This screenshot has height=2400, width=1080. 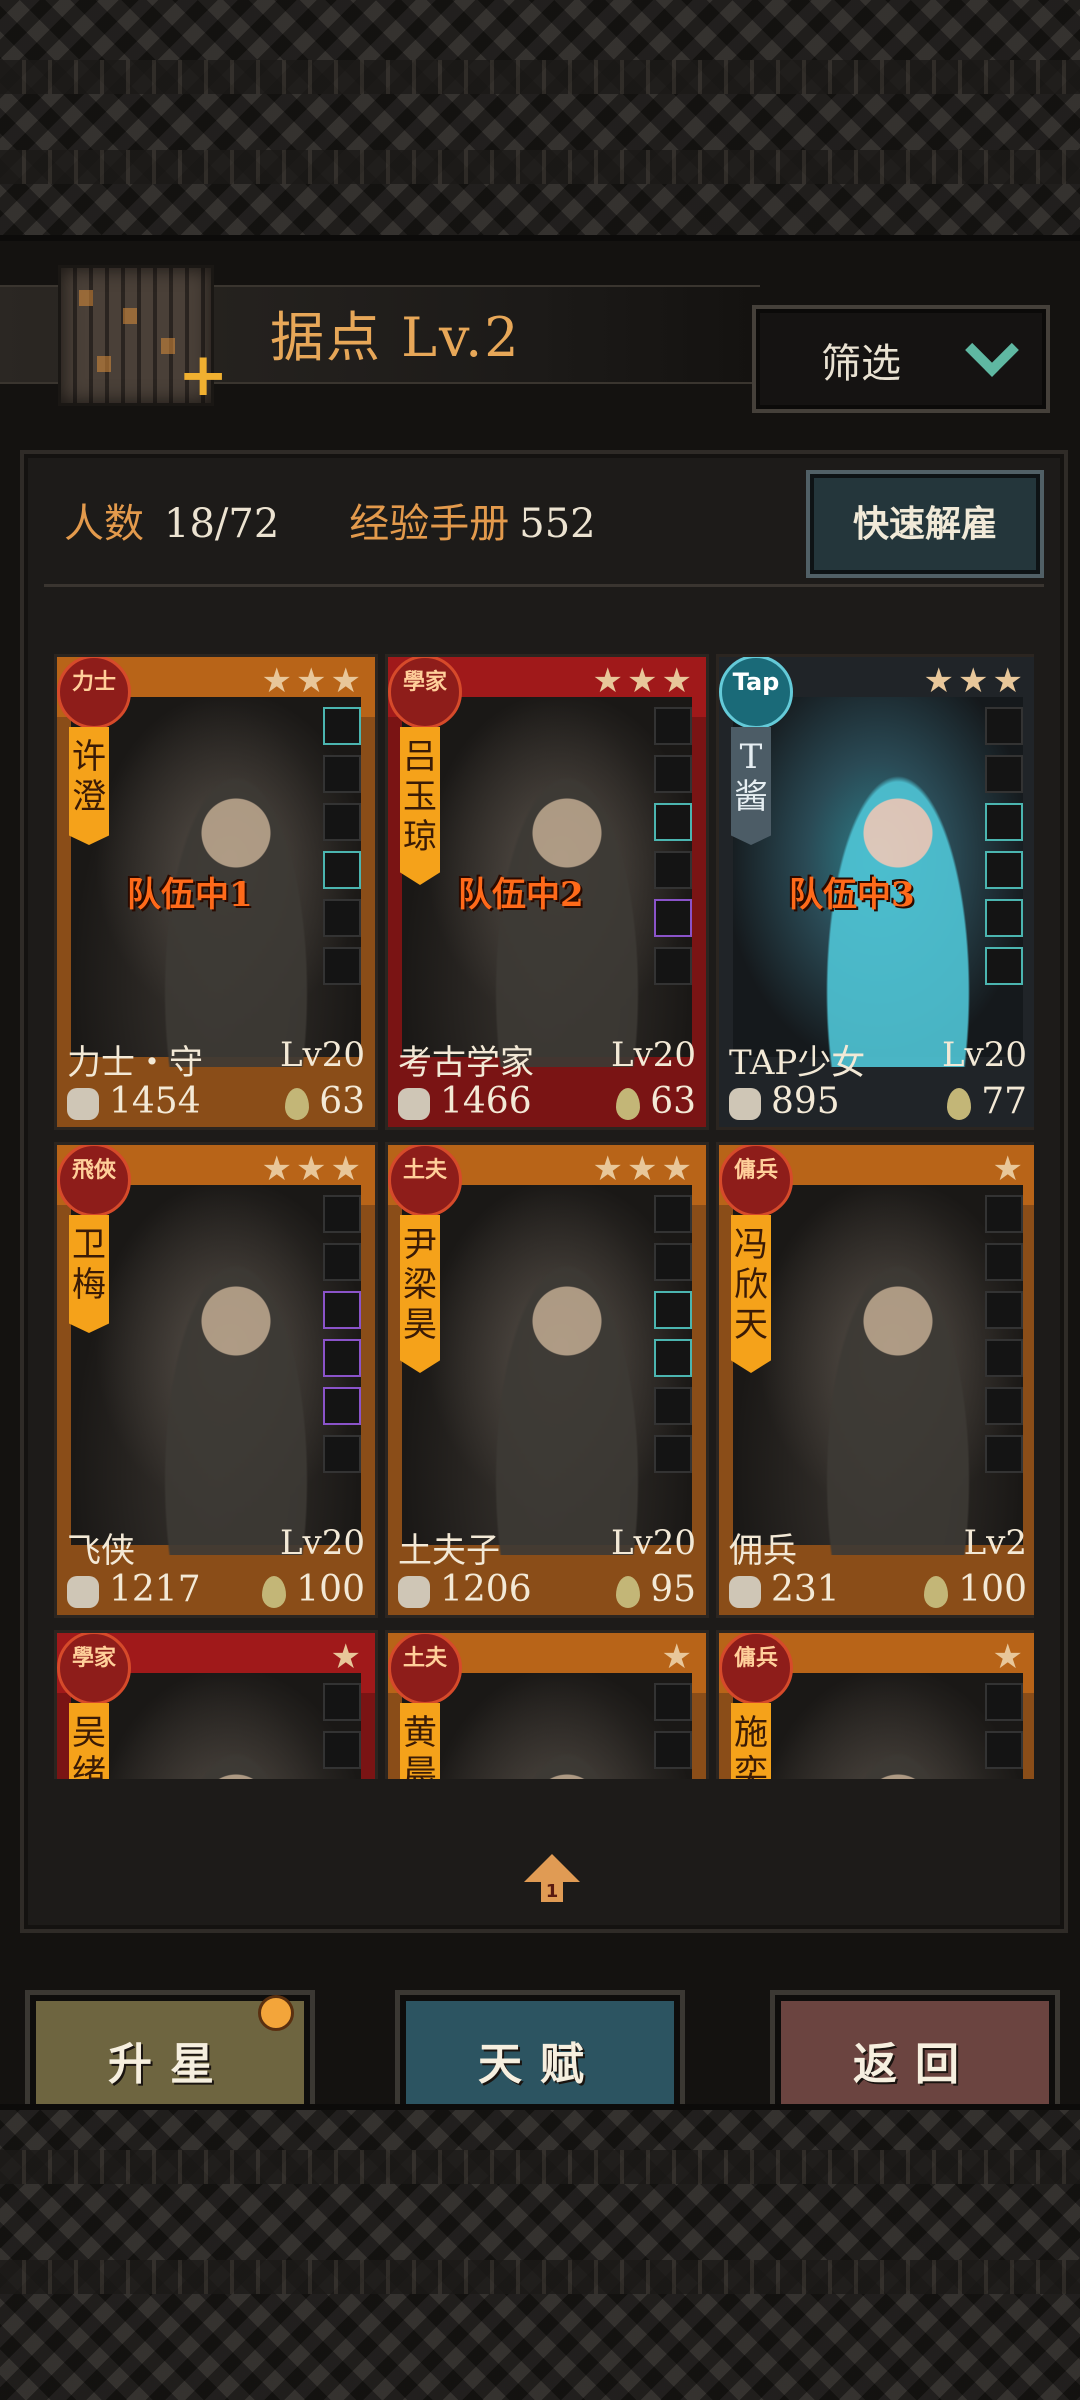 I want to click on members-value: 18/72, so click(x=222, y=524).